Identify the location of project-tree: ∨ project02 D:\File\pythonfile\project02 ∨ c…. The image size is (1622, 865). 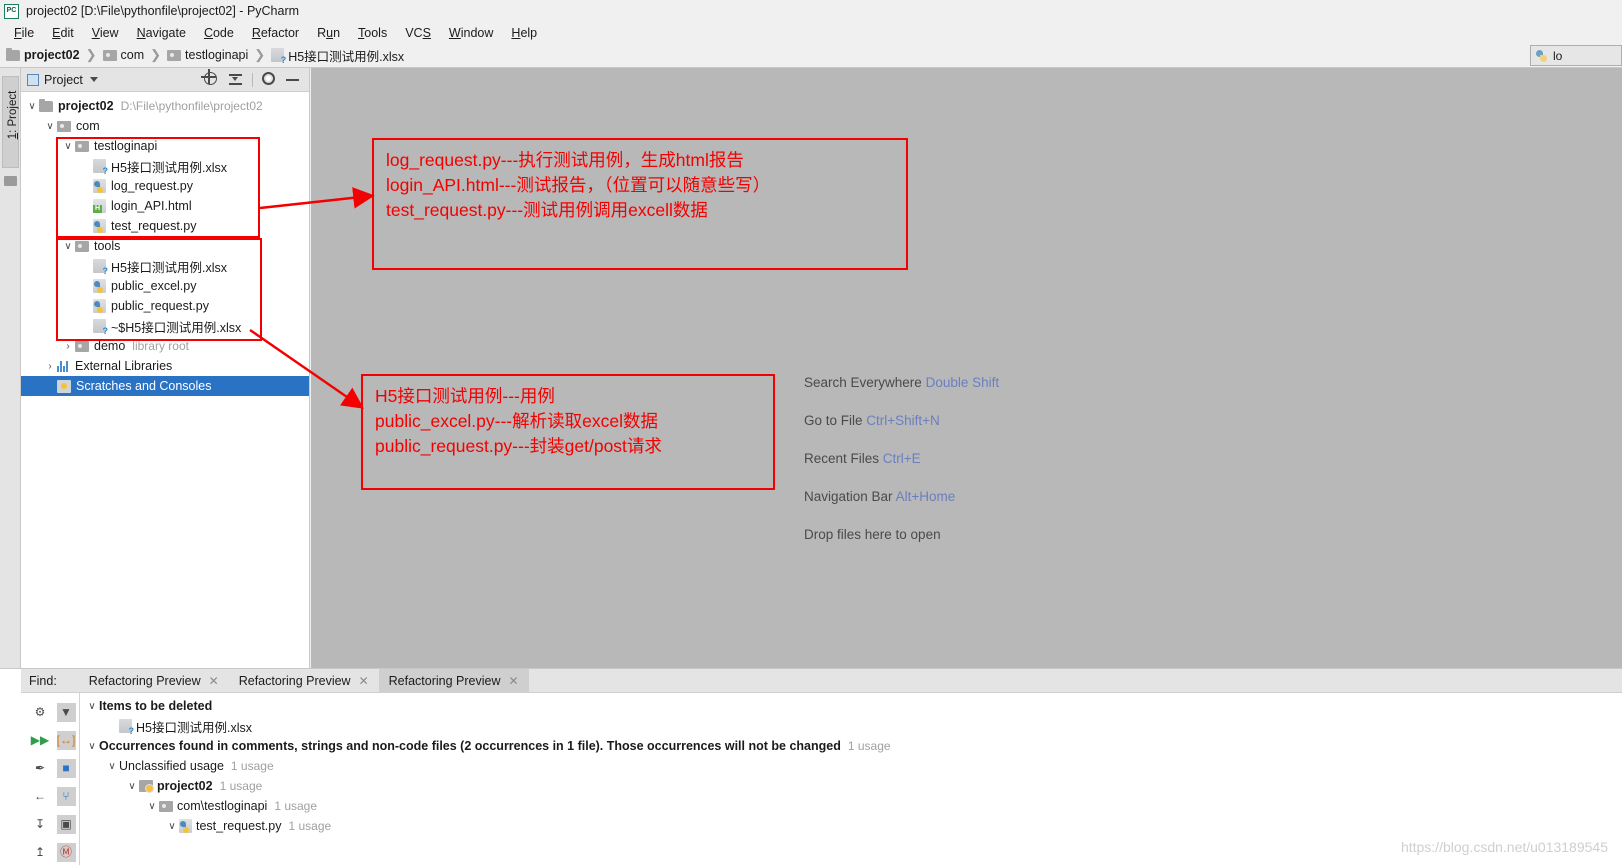
(165, 244).